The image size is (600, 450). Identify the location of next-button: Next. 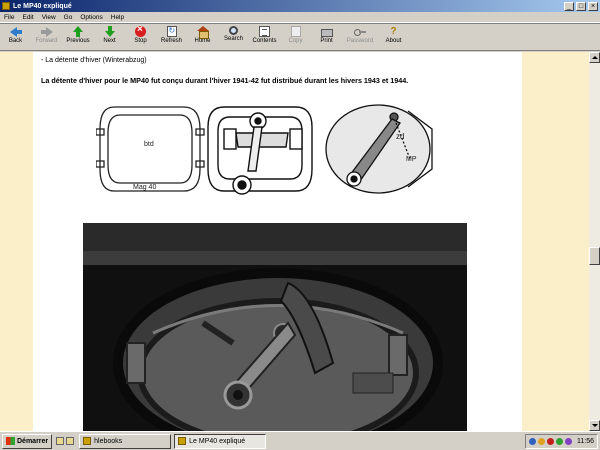
(109, 38).